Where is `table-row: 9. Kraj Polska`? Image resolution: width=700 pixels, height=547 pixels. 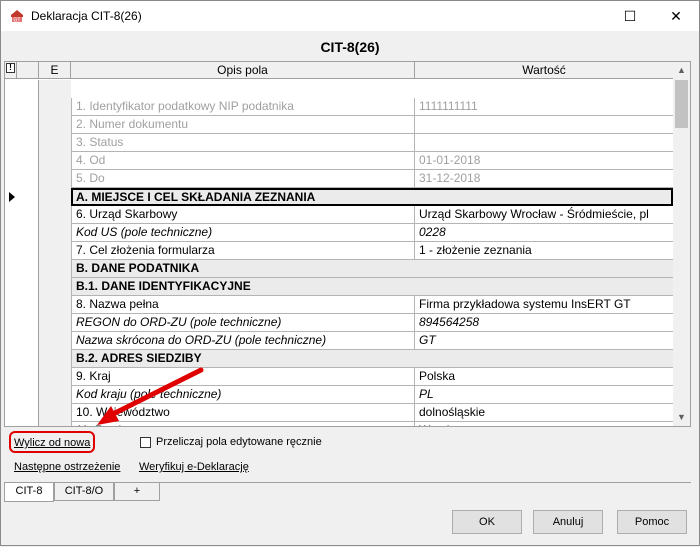
table-row: 9. Kraj Polska is located at coordinates (339, 377).